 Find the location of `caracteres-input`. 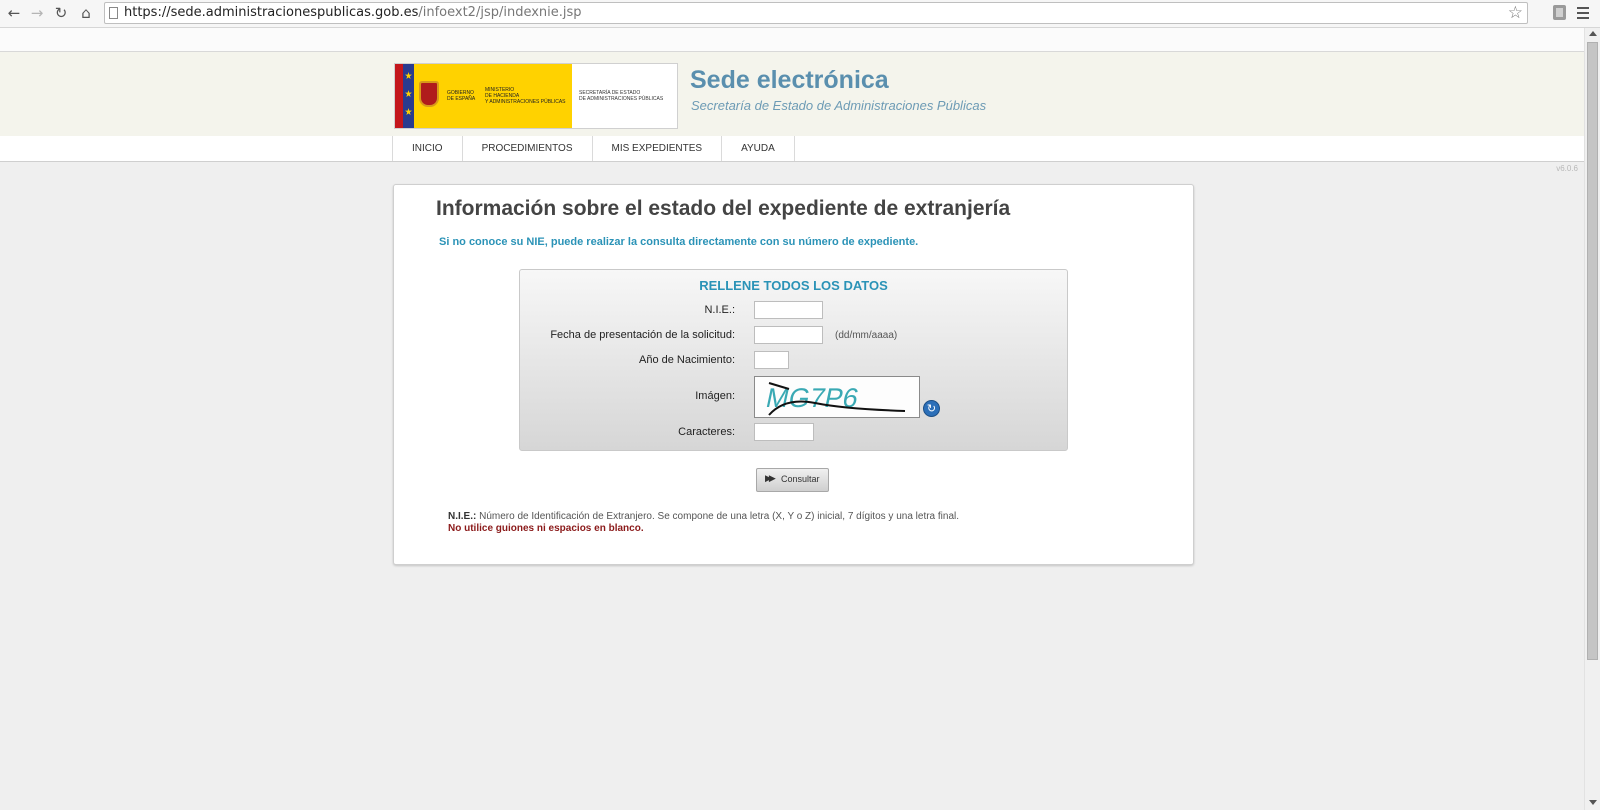

caracteres-input is located at coordinates (784, 432).